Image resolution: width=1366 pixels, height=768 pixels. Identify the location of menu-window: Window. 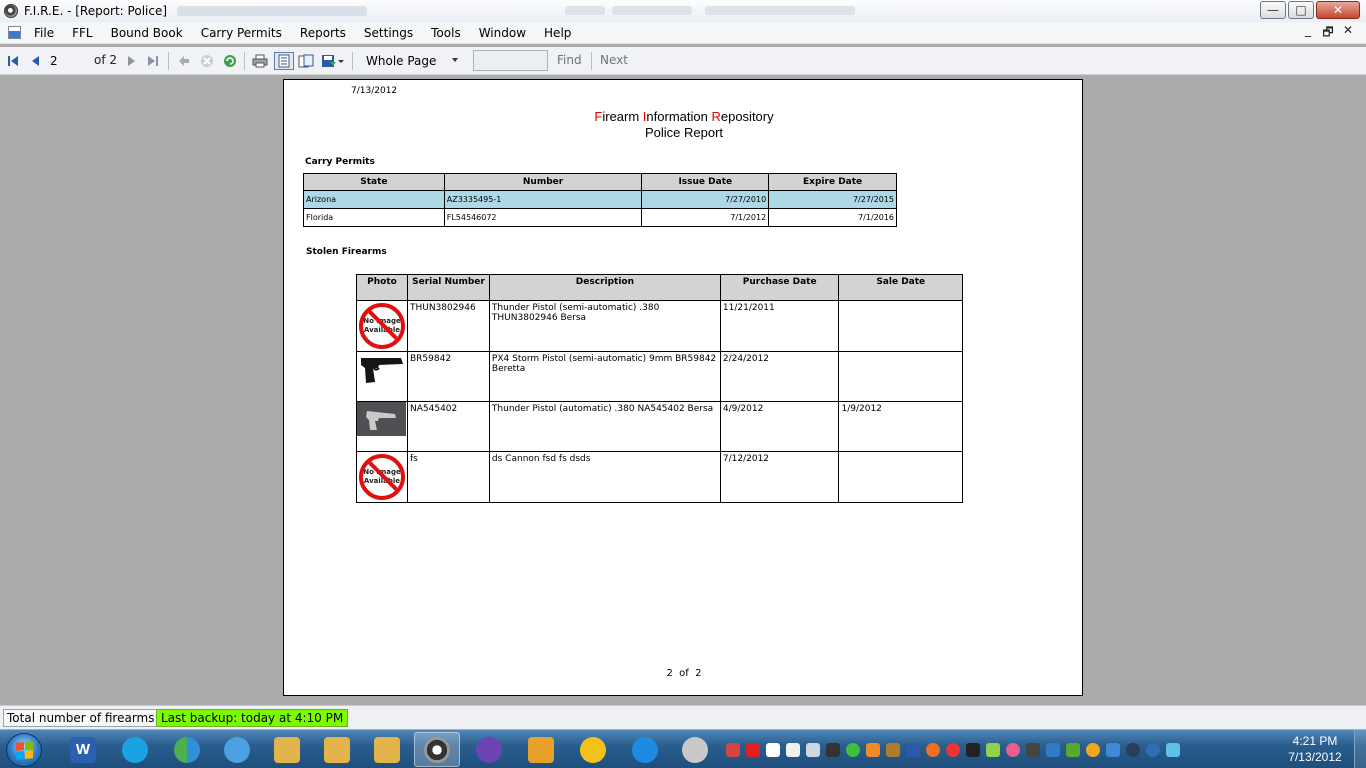
(502, 33).